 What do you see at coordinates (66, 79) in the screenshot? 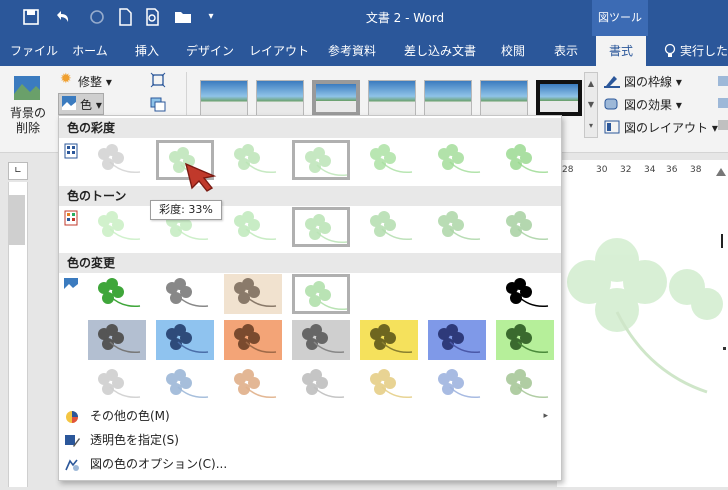
I see `sun-icon: ✹` at bounding box center [66, 79].